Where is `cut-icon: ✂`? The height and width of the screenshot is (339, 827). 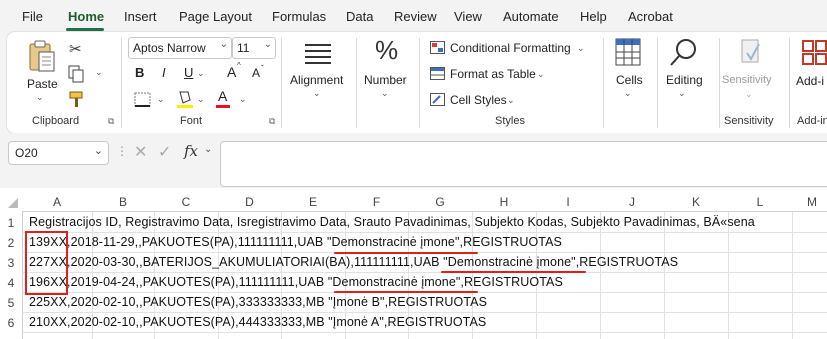
cut-icon: ✂ is located at coordinates (75, 49).